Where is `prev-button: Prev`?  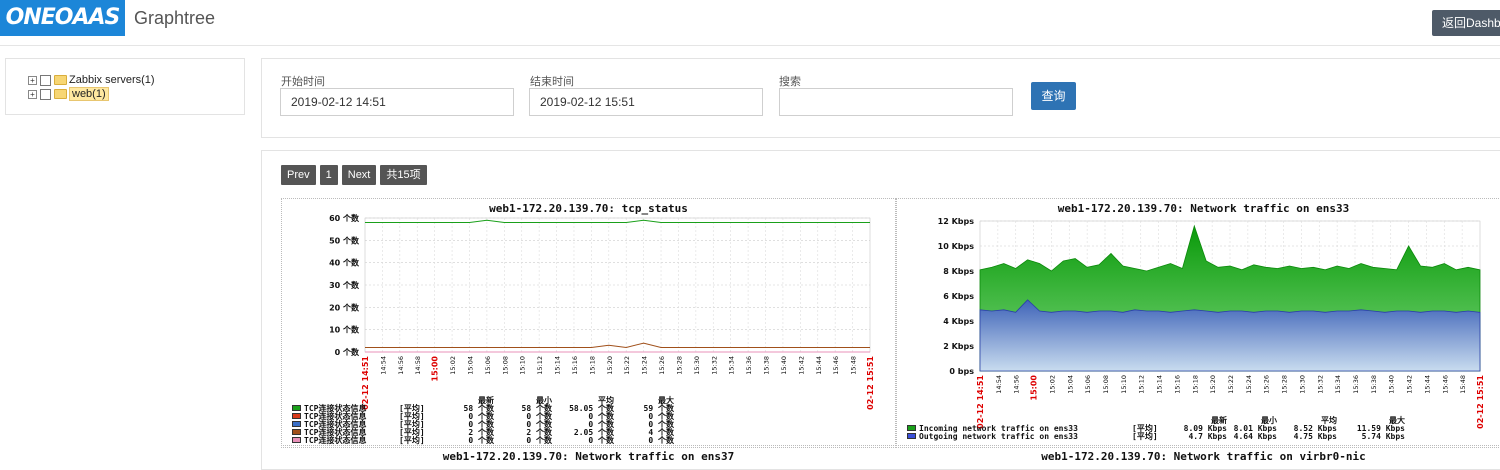 prev-button: Prev is located at coordinates (298, 175).